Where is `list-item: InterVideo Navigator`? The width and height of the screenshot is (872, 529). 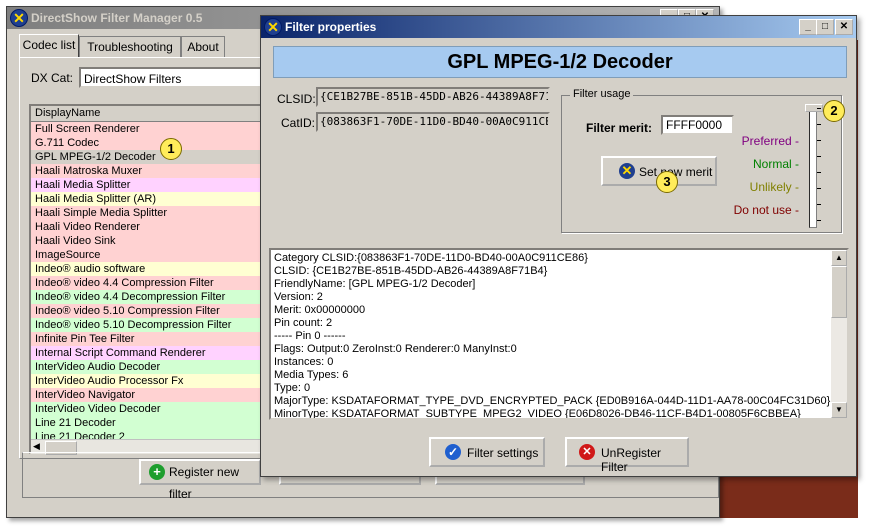
list-item: InterVideo Navigator is located at coordinates (149, 395).